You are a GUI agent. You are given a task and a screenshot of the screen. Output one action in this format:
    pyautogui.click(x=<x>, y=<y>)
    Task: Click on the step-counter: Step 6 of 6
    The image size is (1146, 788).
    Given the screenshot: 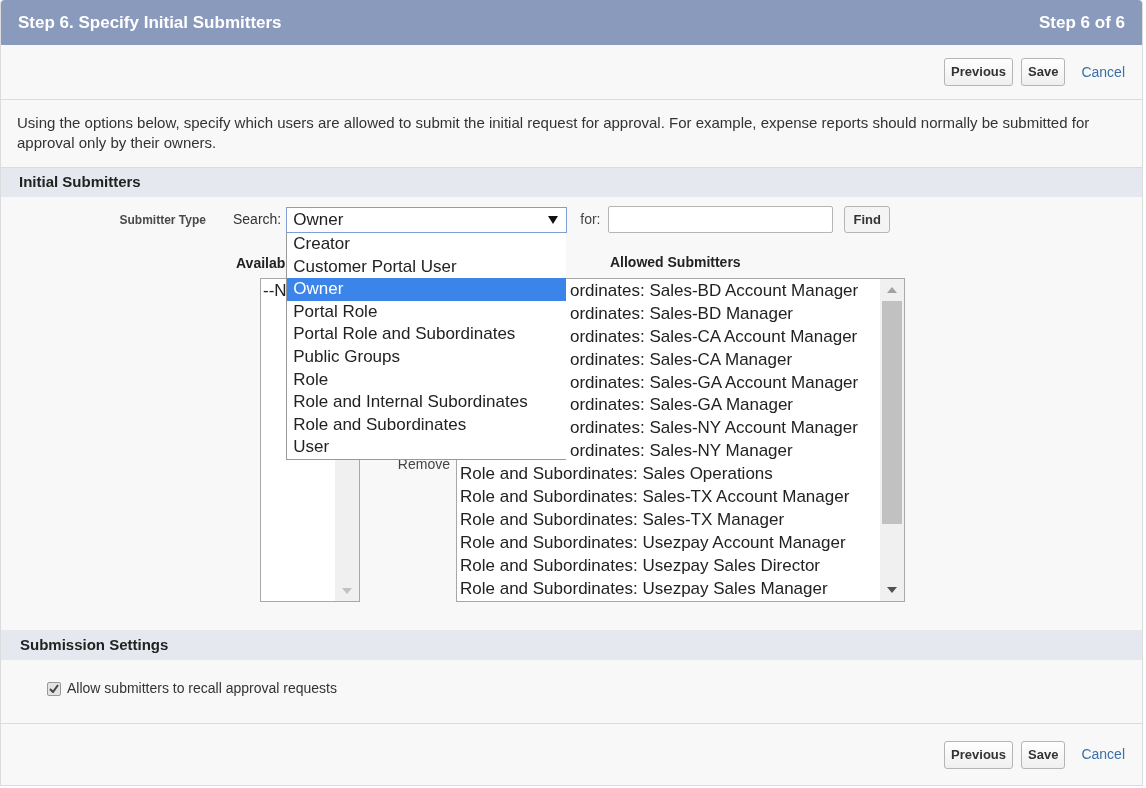 What is the action you would take?
    pyautogui.click(x=1082, y=22)
    